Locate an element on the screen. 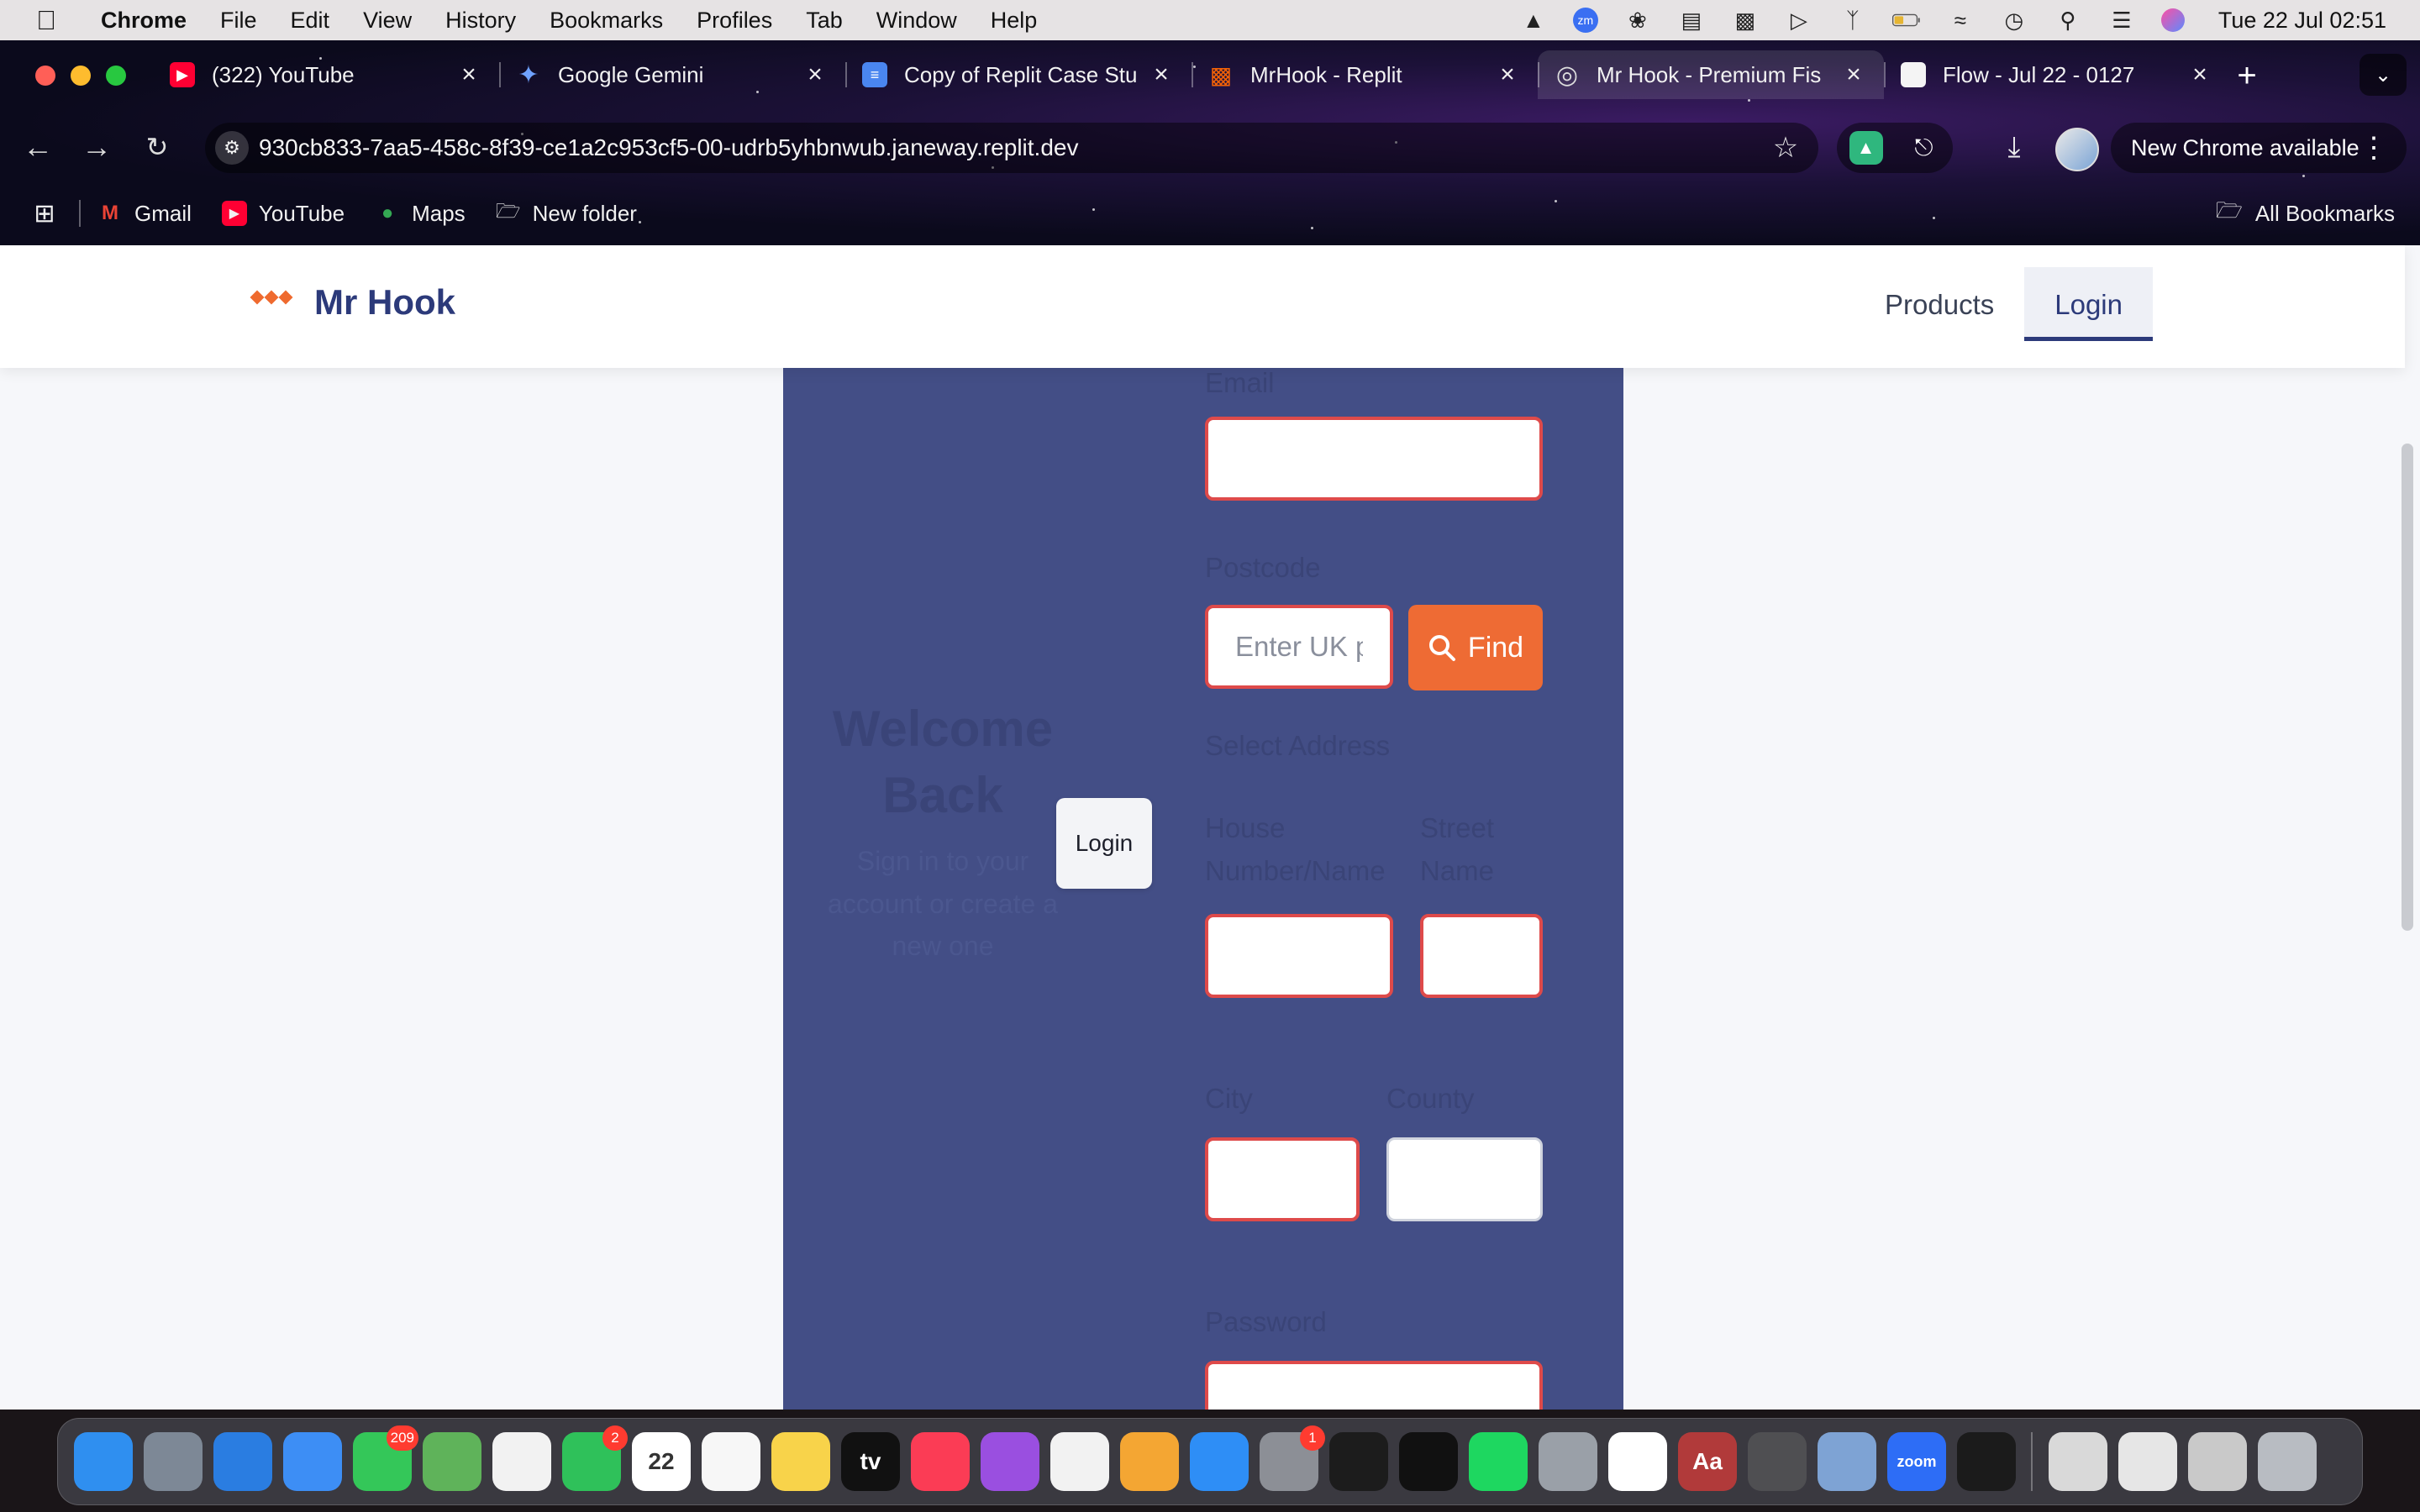 The height and width of the screenshot is (1512, 2420). music-icon is located at coordinates (940, 1461).